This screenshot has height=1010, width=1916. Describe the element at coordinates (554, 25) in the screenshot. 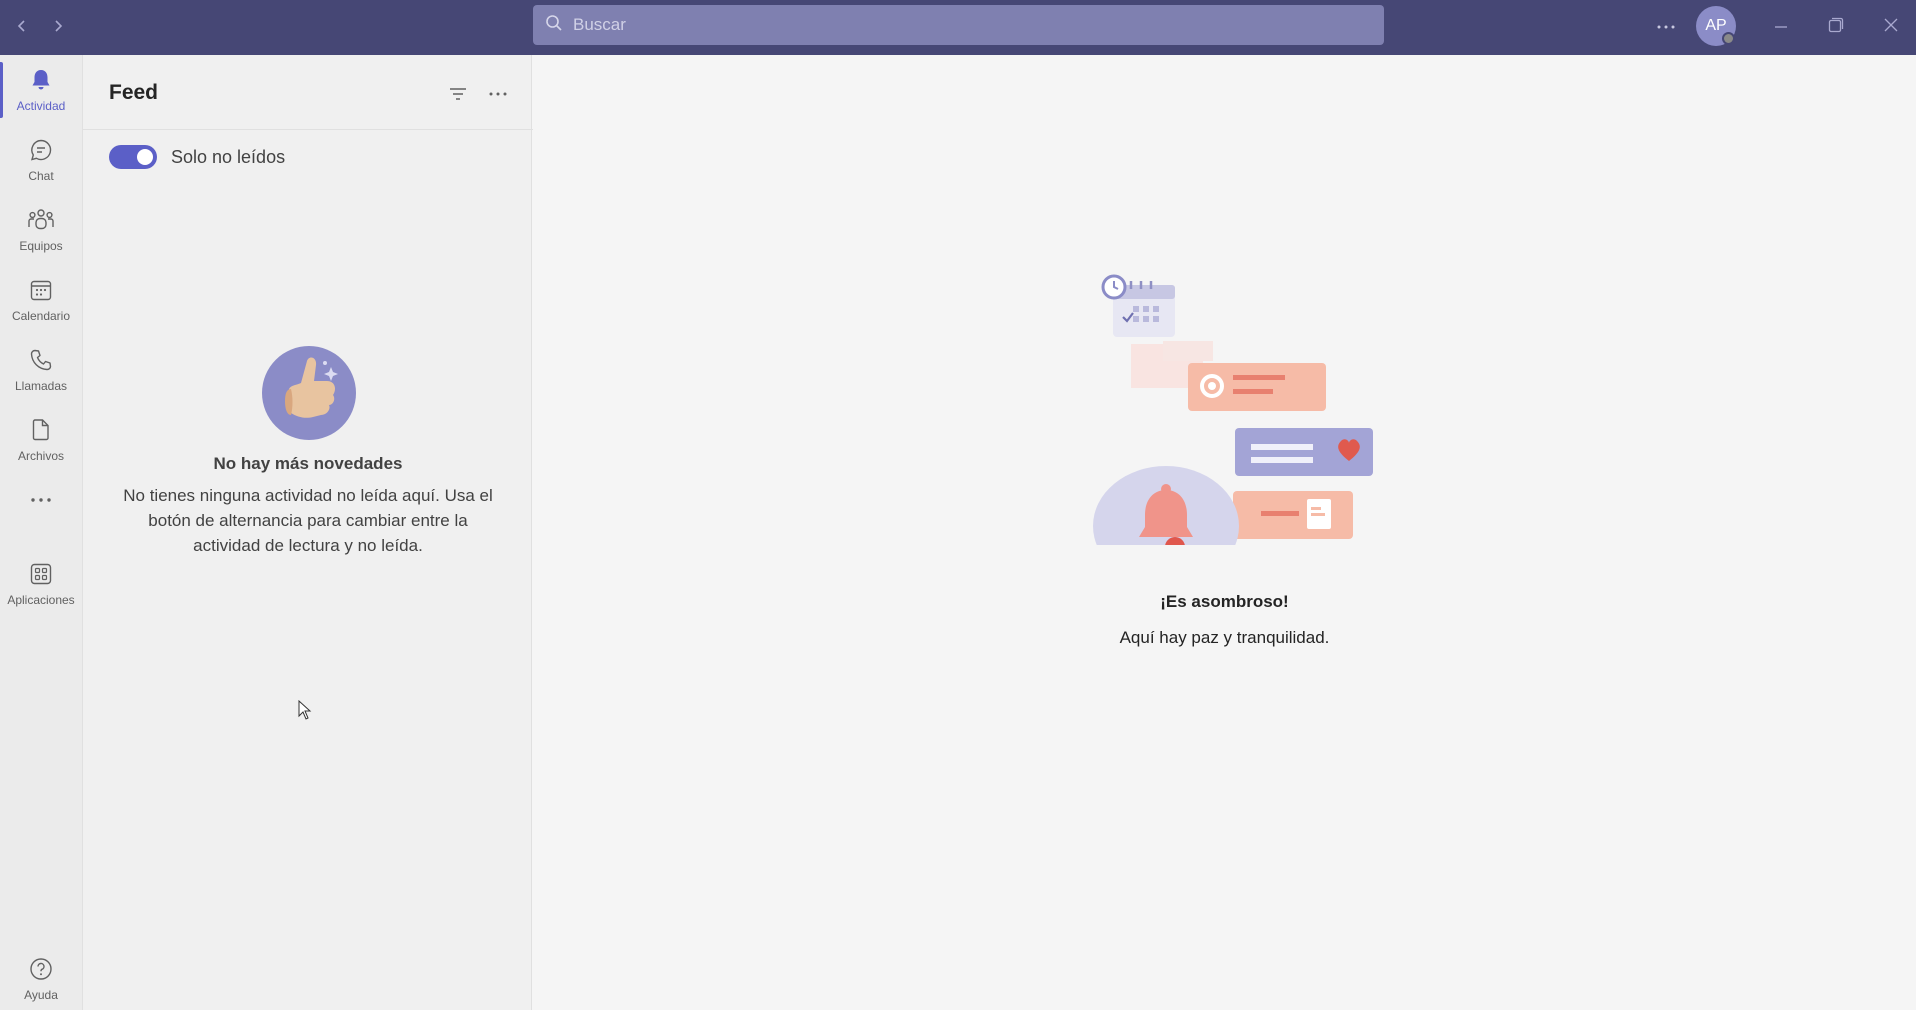

I see `search-icon` at that location.